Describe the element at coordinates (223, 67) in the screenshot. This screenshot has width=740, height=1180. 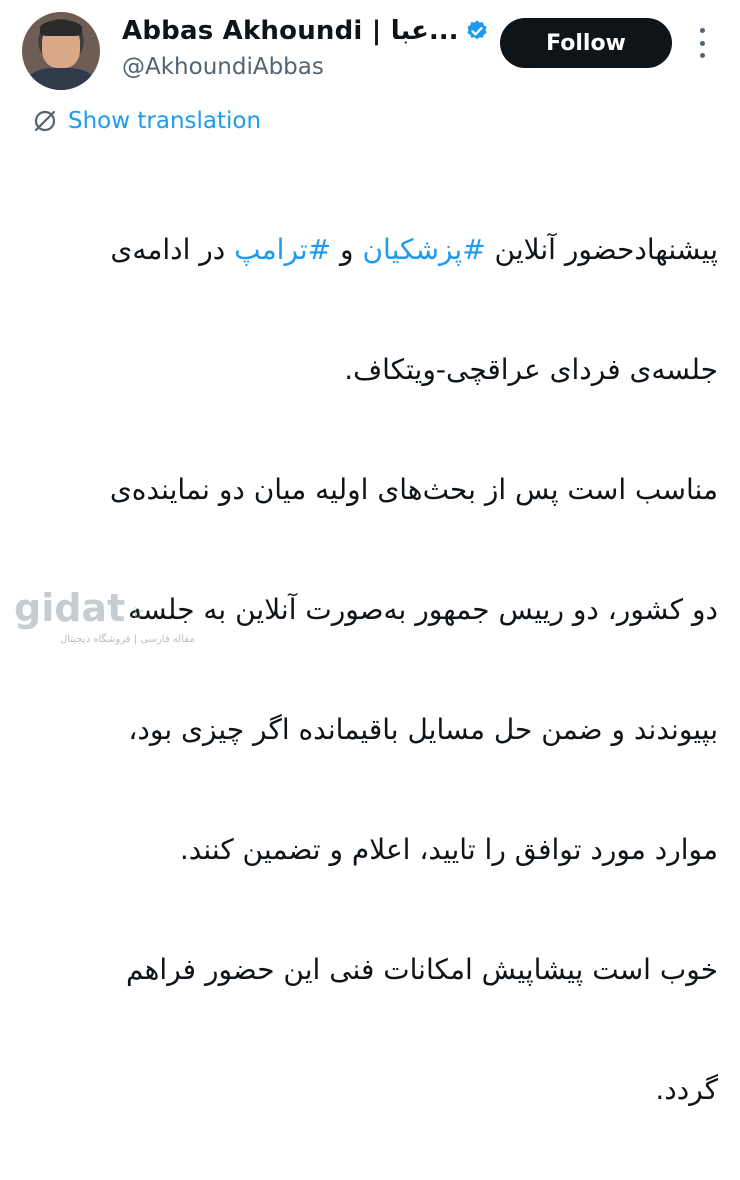
I see `user-handle: @AkhoundiAbbas` at that location.